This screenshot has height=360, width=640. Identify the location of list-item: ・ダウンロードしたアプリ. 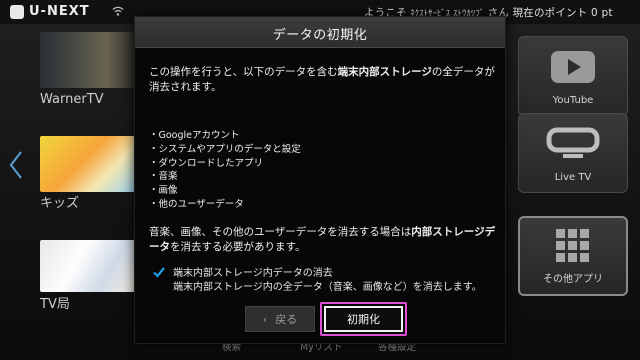
(206, 163).